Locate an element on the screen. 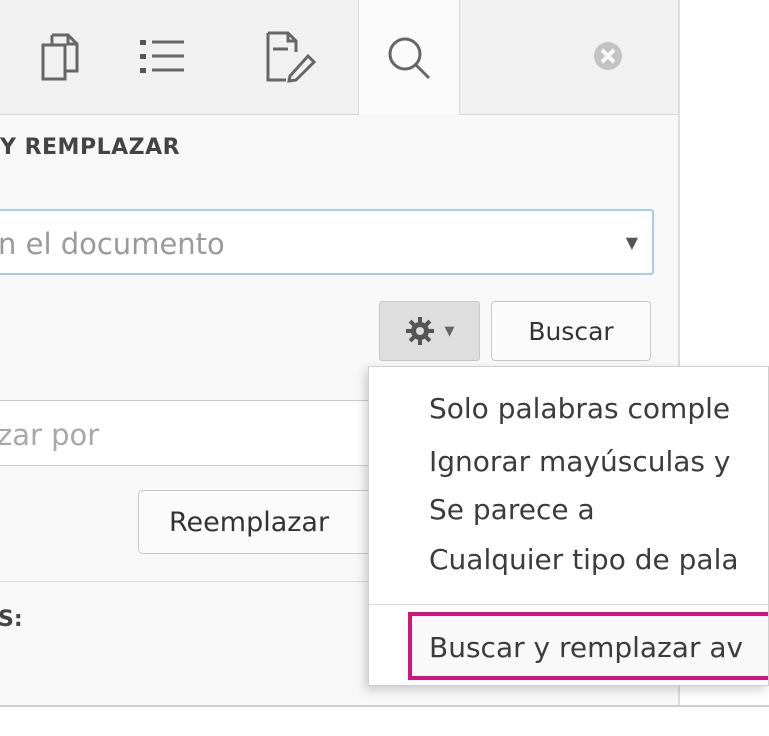 The height and width of the screenshot is (736, 769). list-icon is located at coordinates (162, 56).